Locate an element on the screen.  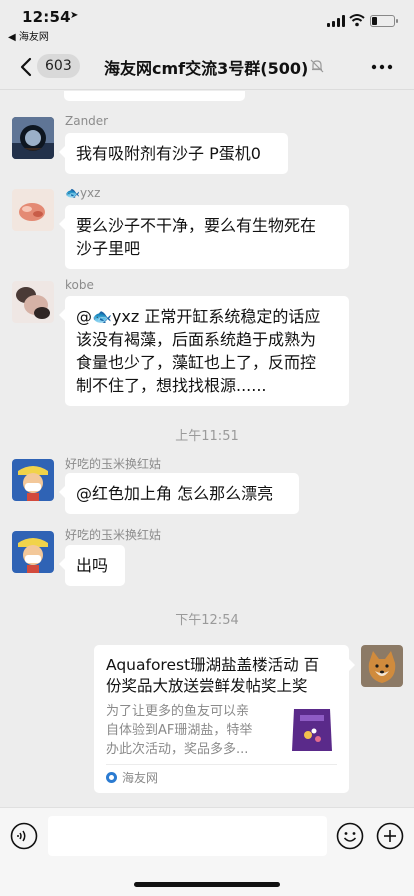
unread-count-badge: 603 is located at coordinates (58, 66).